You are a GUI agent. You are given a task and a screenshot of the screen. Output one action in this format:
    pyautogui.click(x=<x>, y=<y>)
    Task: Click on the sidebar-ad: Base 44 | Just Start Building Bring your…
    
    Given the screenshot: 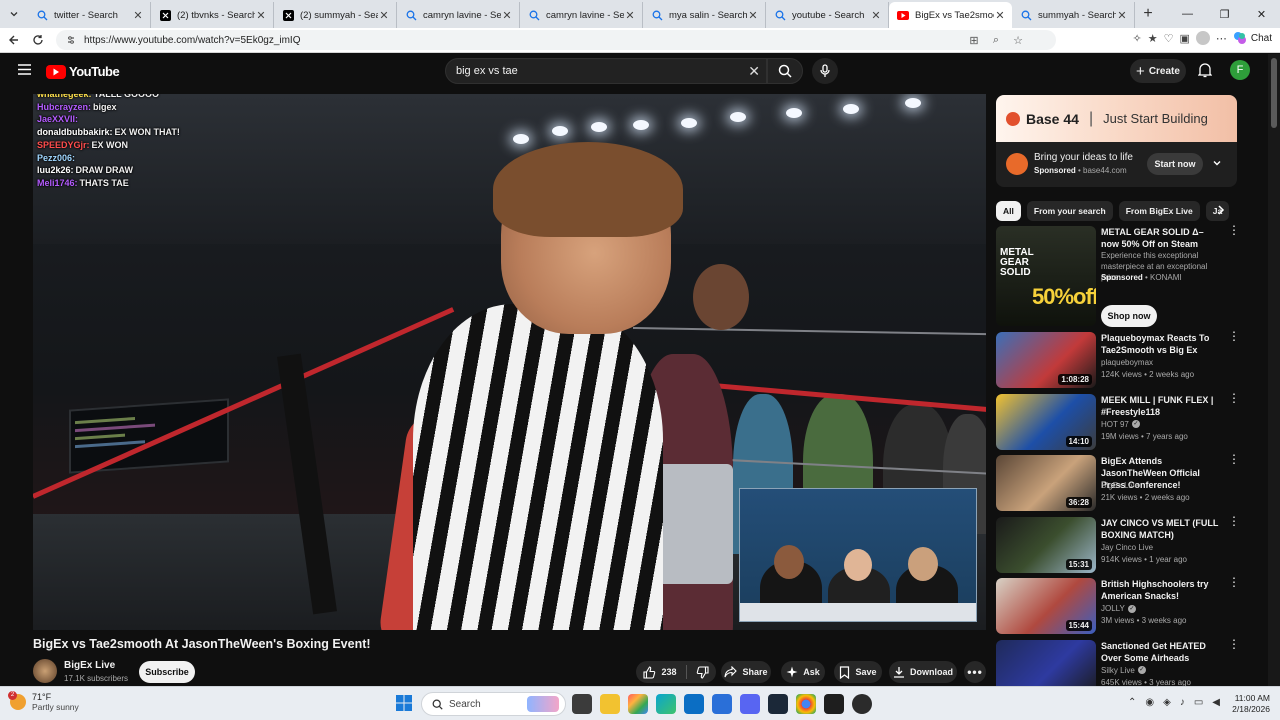 What is the action you would take?
    pyautogui.click(x=1116, y=141)
    